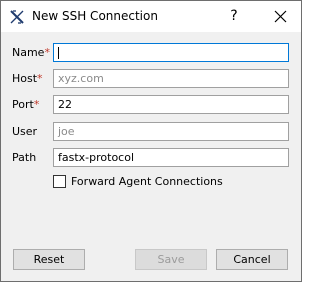 This screenshot has width=320, height=282. I want to click on path-input: fastx-protocol, so click(171, 157).